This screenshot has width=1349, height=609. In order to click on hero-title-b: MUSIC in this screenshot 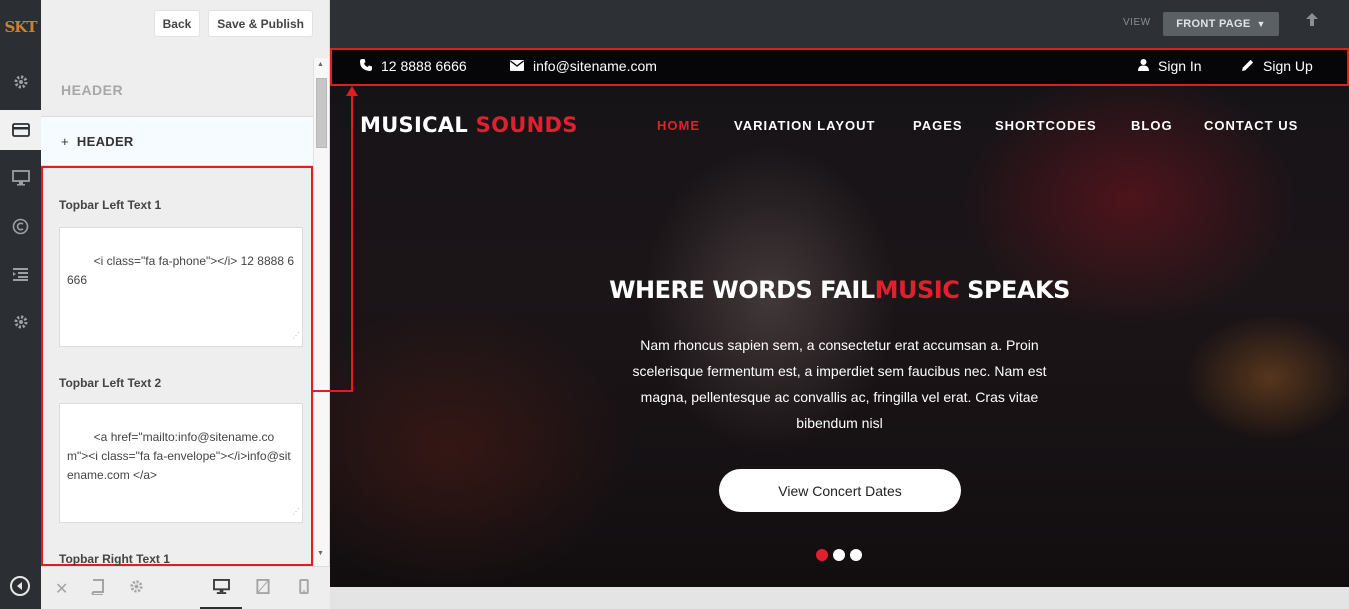, I will do `click(917, 290)`.